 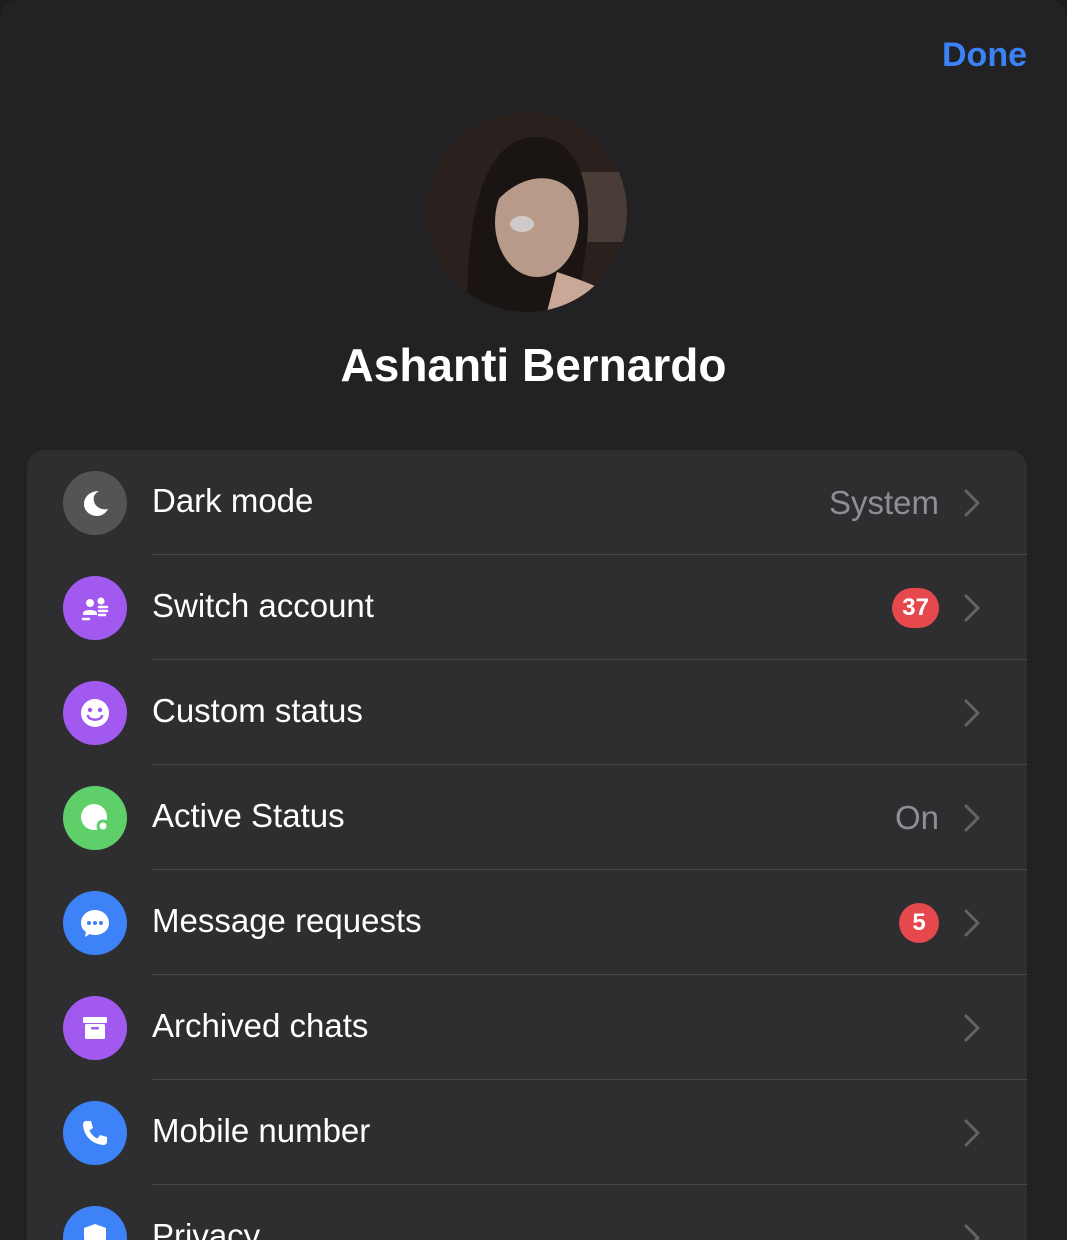 What do you see at coordinates (95, 1223) in the screenshot?
I see `shield-icon` at bounding box center [95, 1223].